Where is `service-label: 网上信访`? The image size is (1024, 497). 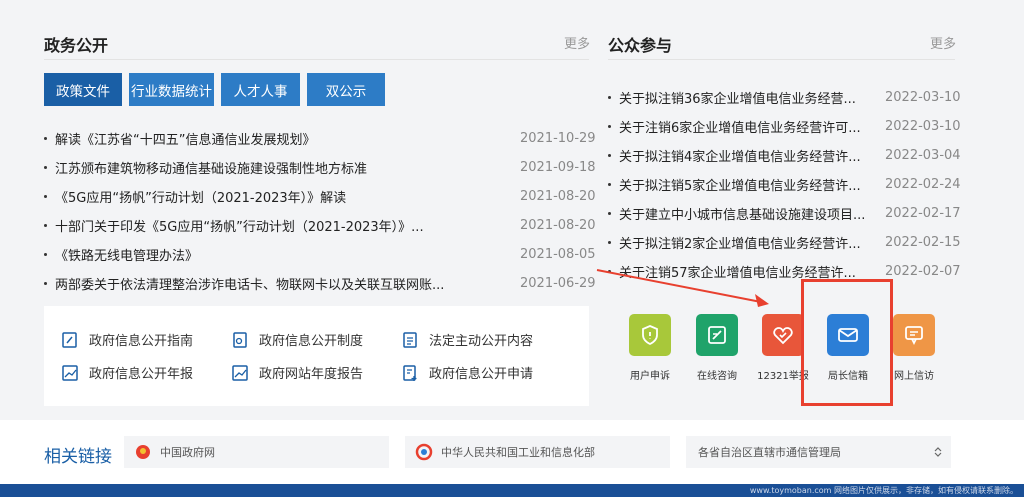 service-label: 网上信访 is located at coordinates (914, 376).